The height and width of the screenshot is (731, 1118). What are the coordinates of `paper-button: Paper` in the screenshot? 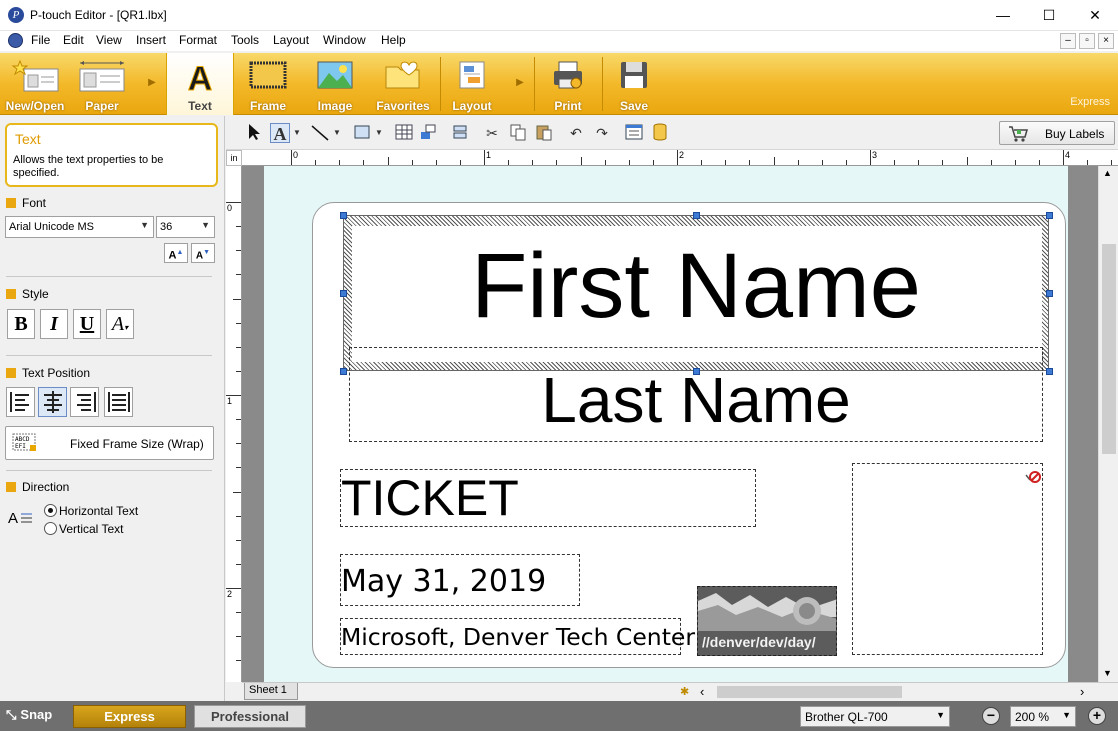 It's located at (102, 84).